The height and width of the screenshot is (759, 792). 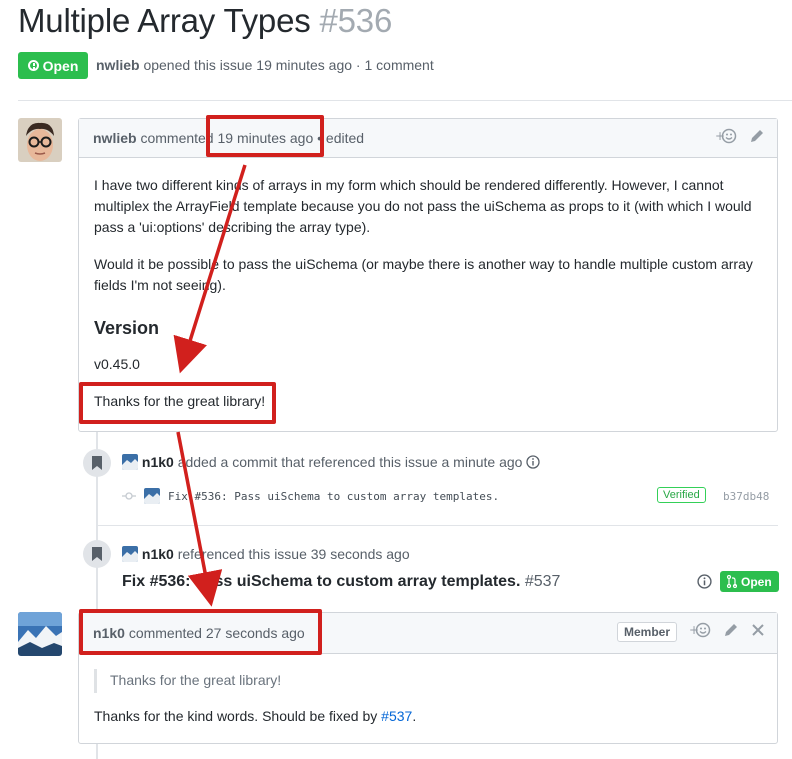 I want to click on avatar-nwlieb-image, so click(x=40, y=140).